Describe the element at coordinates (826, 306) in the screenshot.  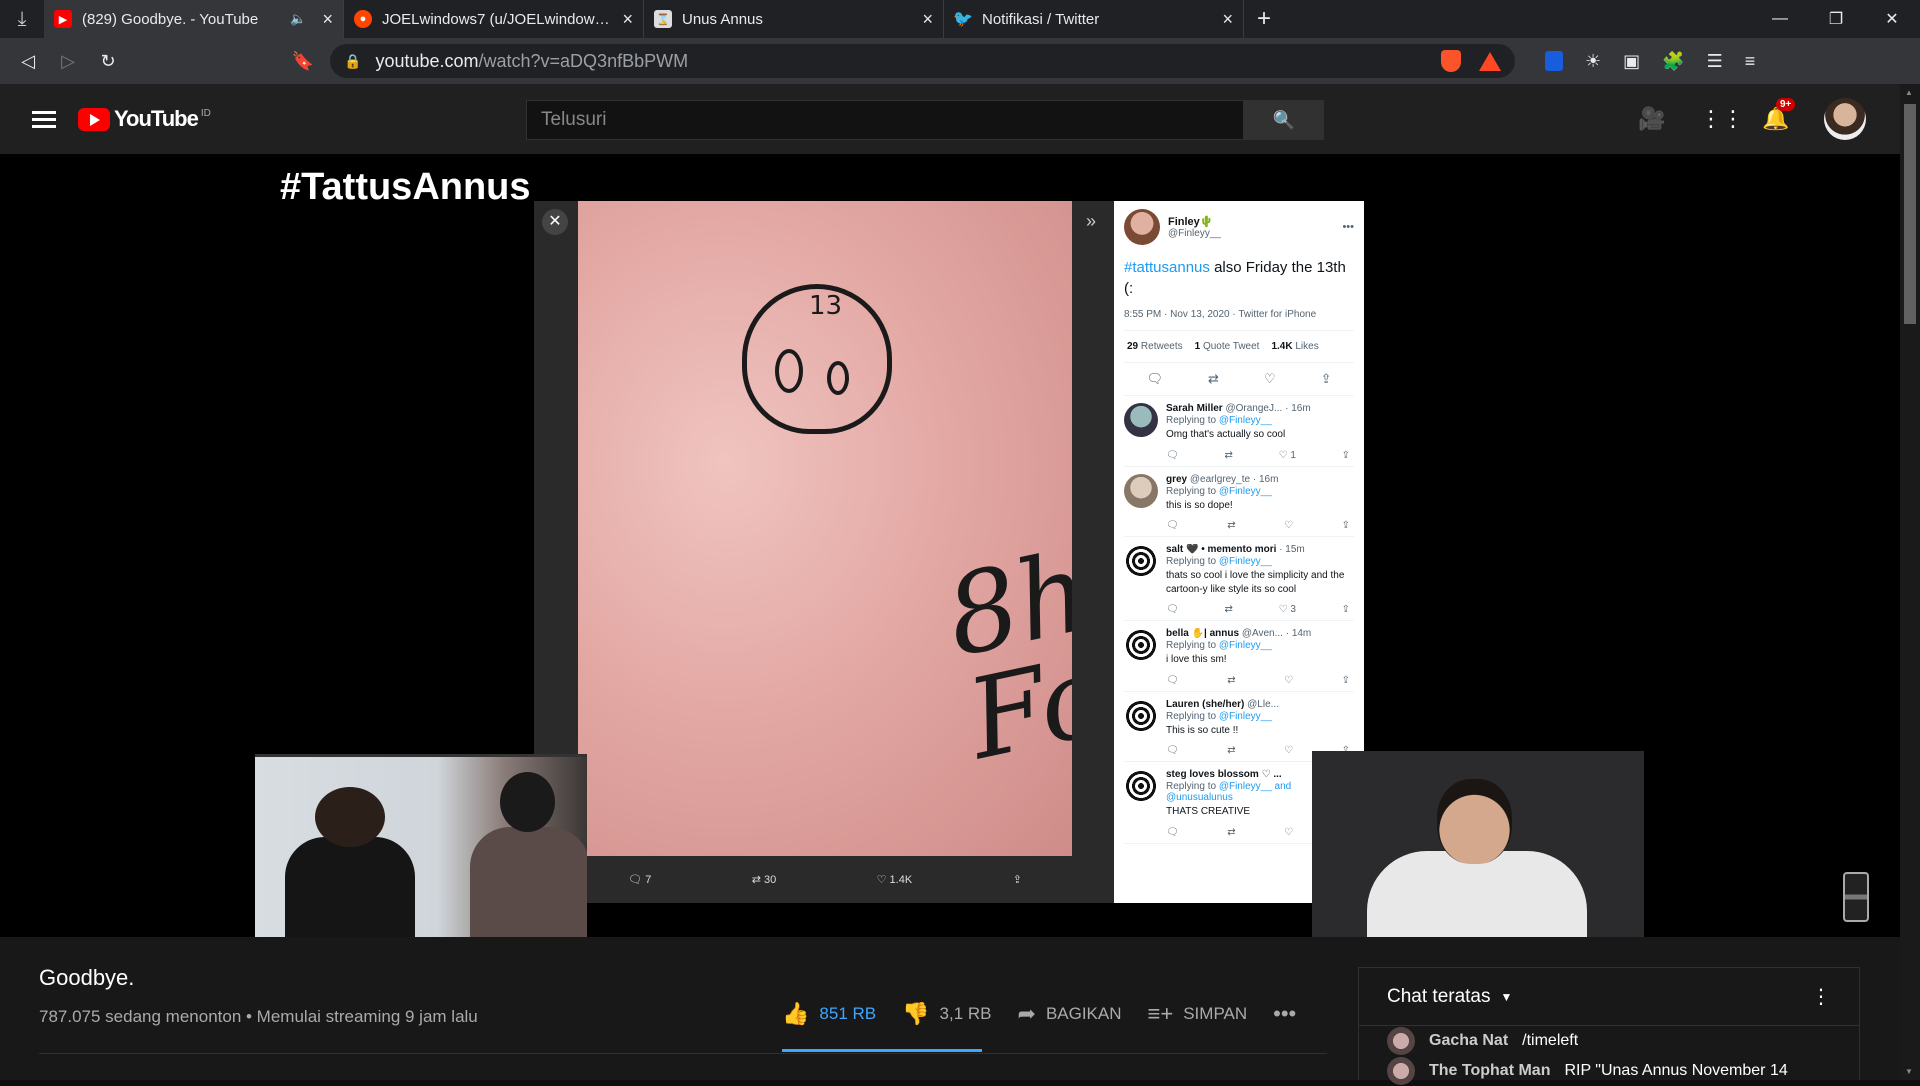
I see `tattoo-number: 13` at that location.